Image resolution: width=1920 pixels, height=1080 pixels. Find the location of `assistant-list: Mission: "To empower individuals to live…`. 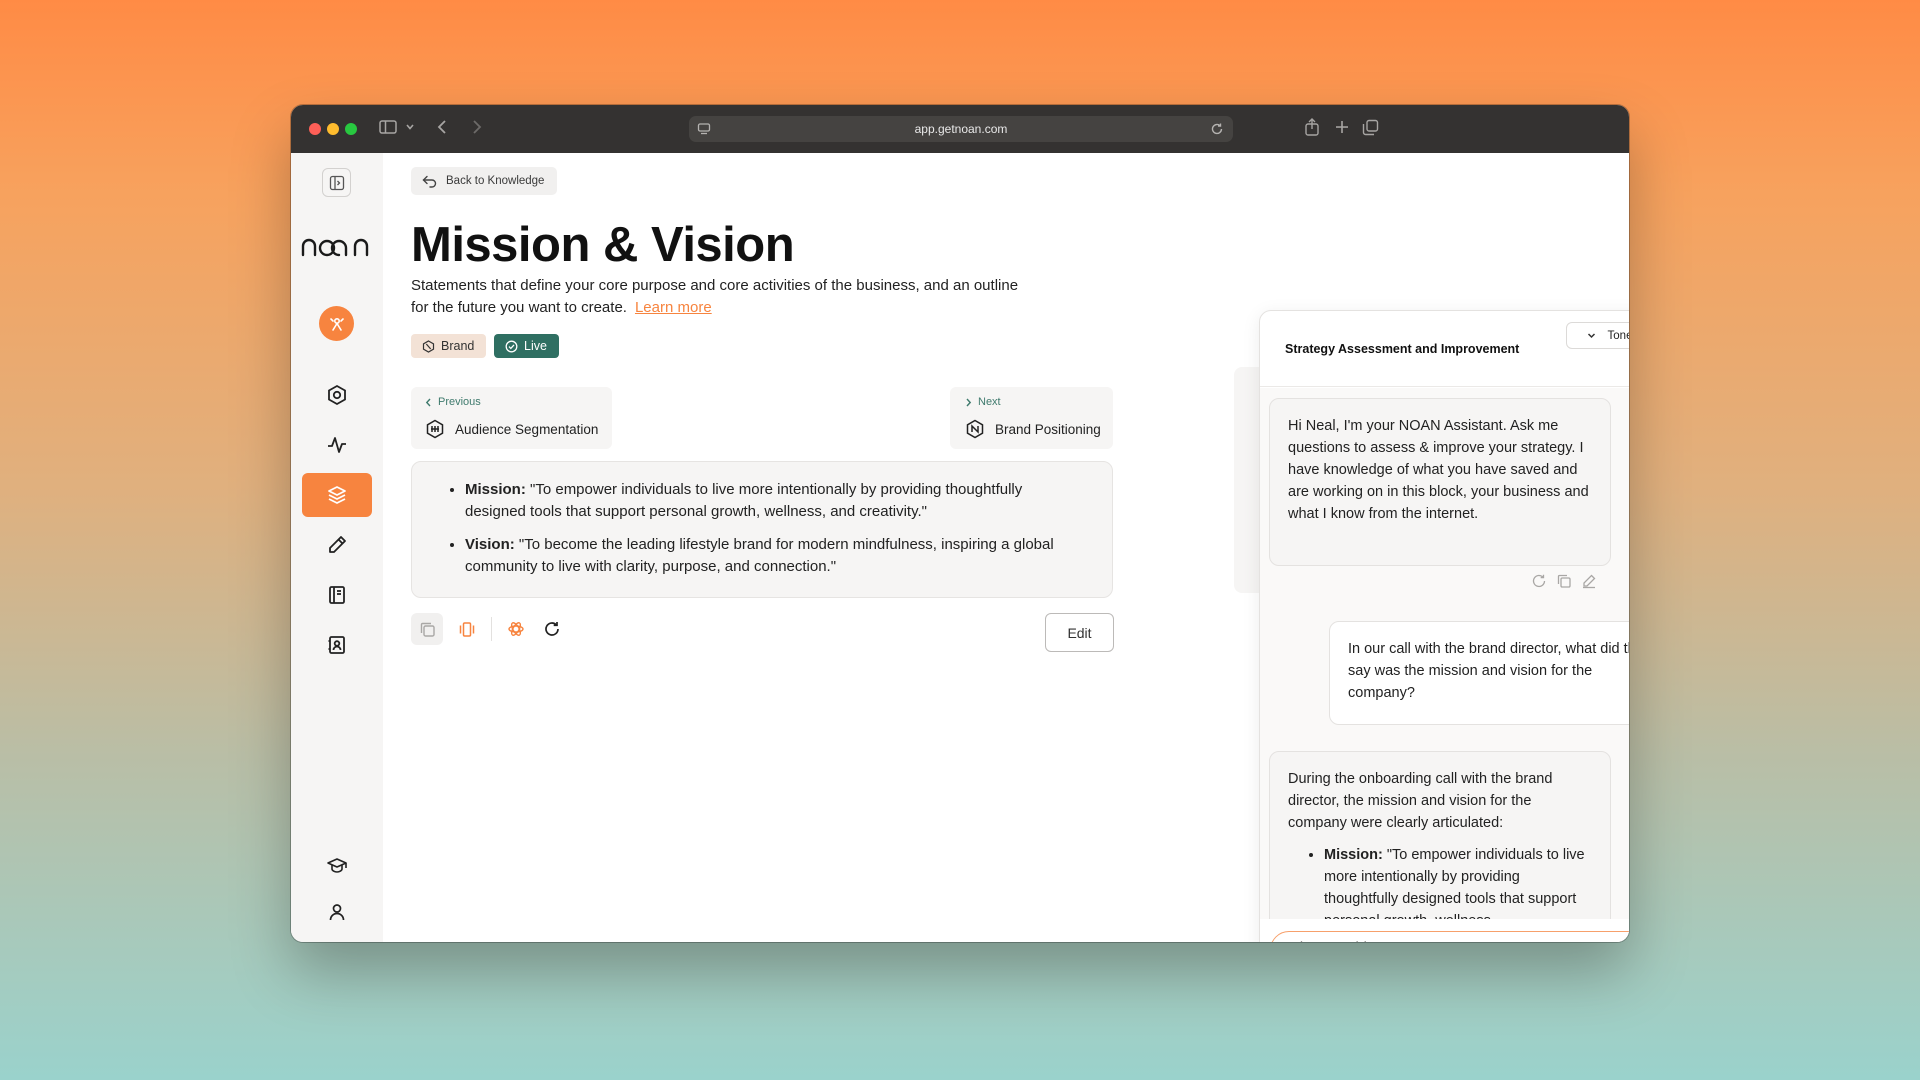

assistant-list: Mission: "To empower individuals to live… is located at coordinates (1440, 881).